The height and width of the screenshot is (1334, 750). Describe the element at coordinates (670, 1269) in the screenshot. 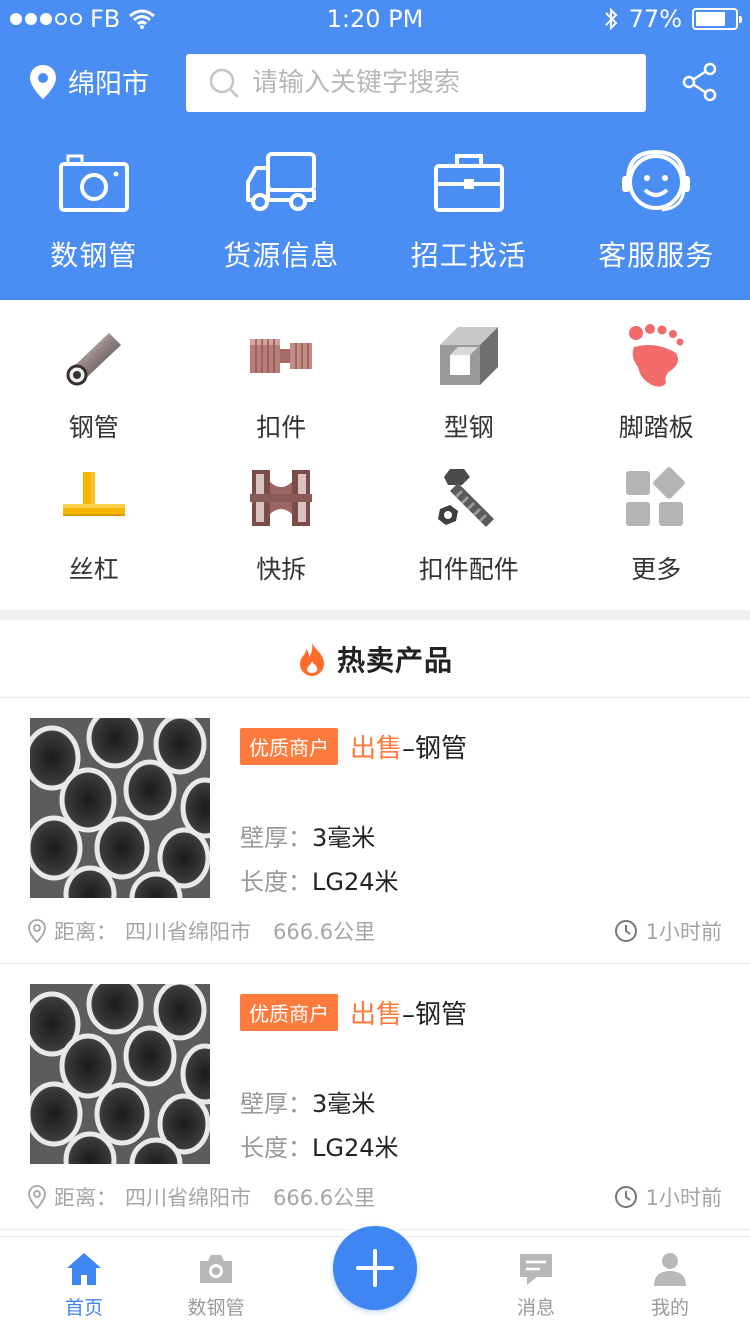

I see `user-icon` at that location.